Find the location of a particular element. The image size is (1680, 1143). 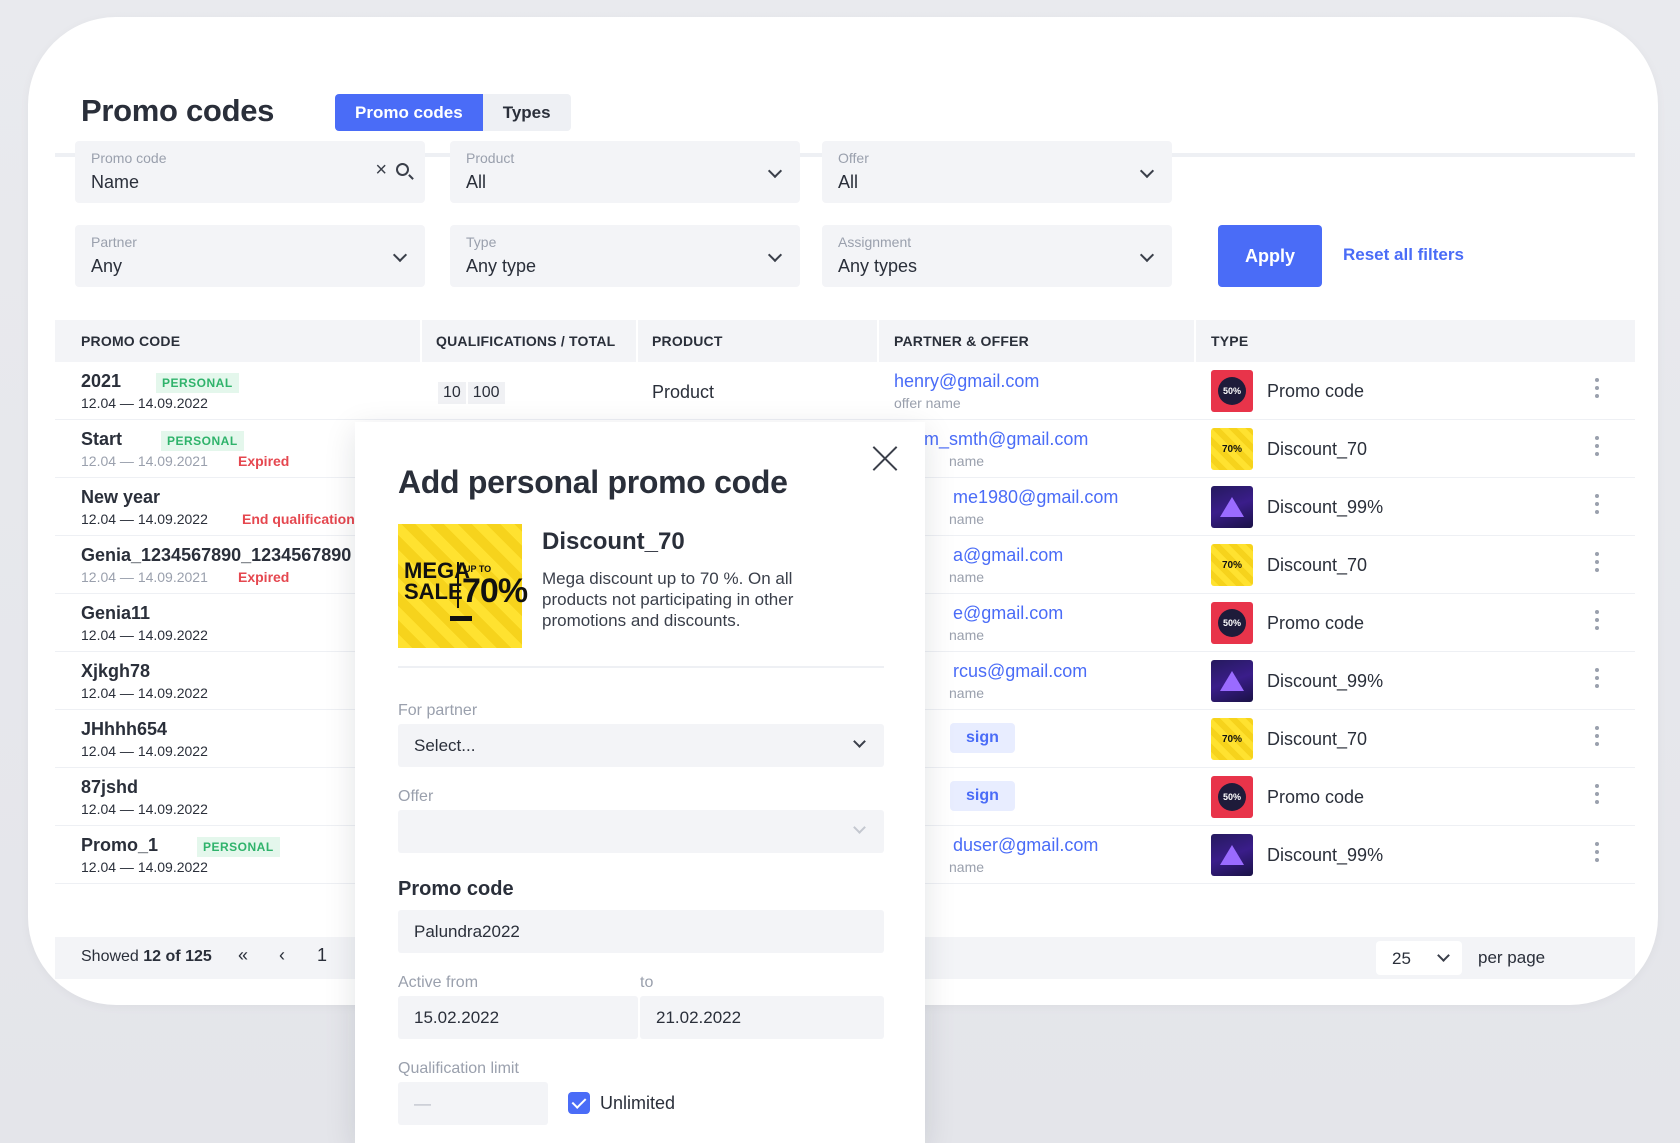

offer-filter: Offer All is located at coordinates (997, 172).